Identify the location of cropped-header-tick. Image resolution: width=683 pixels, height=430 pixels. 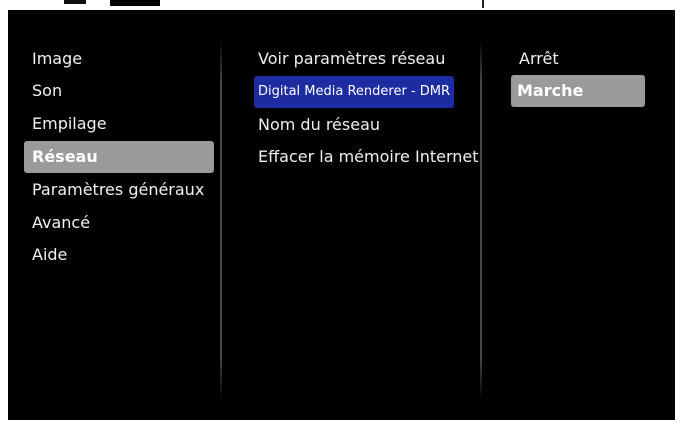
(483, 4).